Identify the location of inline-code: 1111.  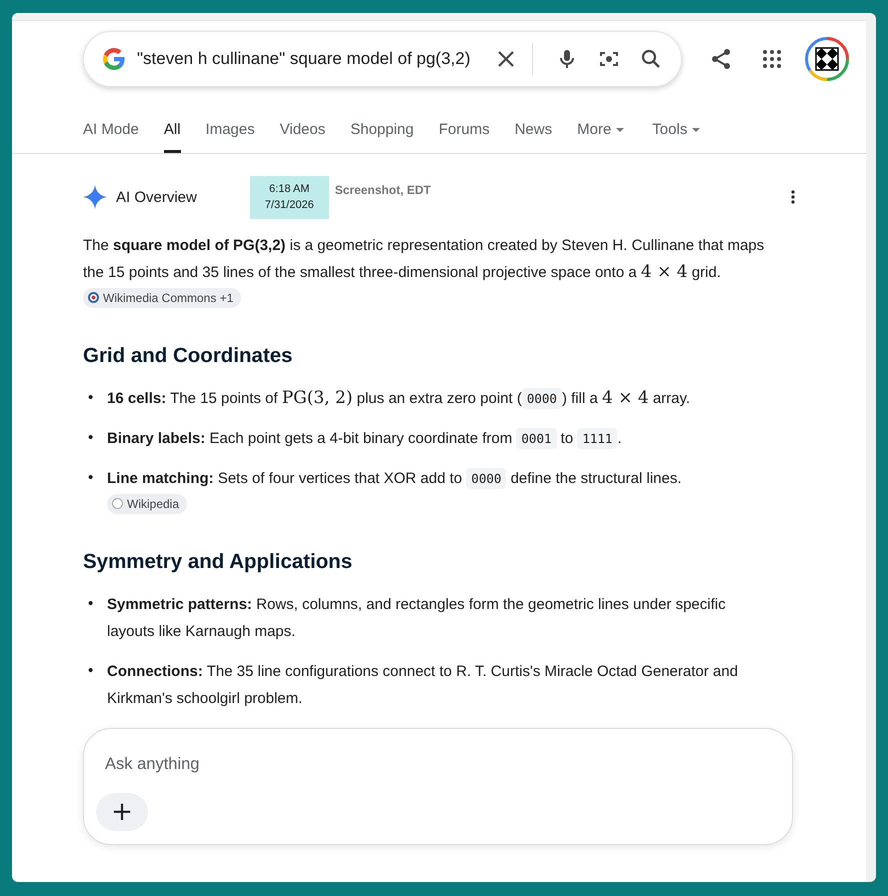
(597, 438).